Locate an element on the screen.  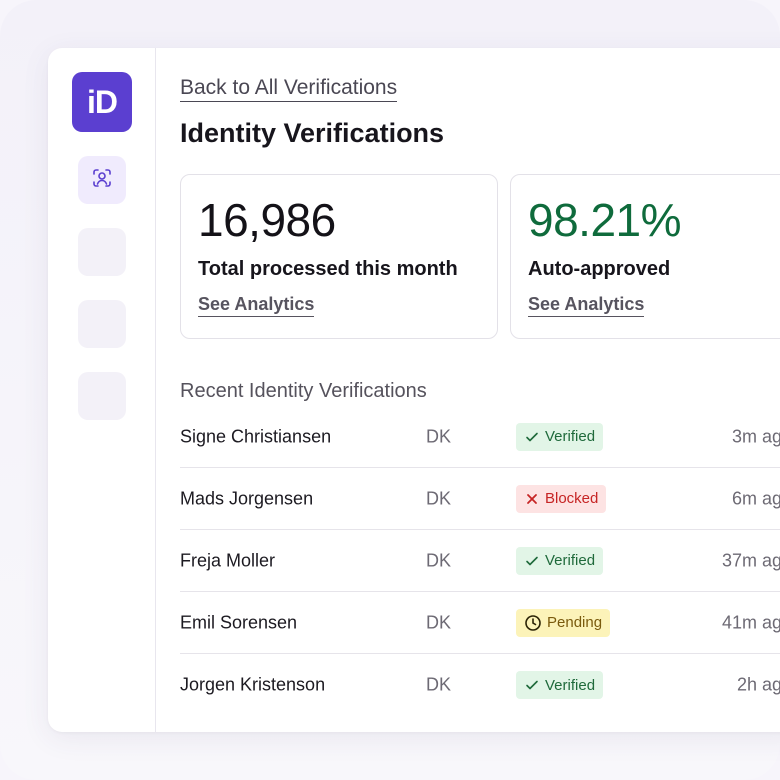
status-badge: Blocked is located at coordinates (561, 498).